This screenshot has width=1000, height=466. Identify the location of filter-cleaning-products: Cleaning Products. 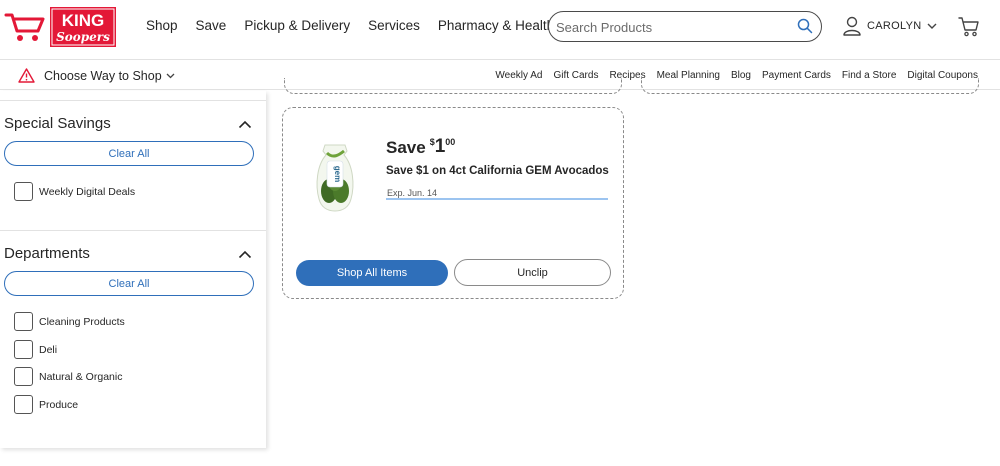
(69, 321).